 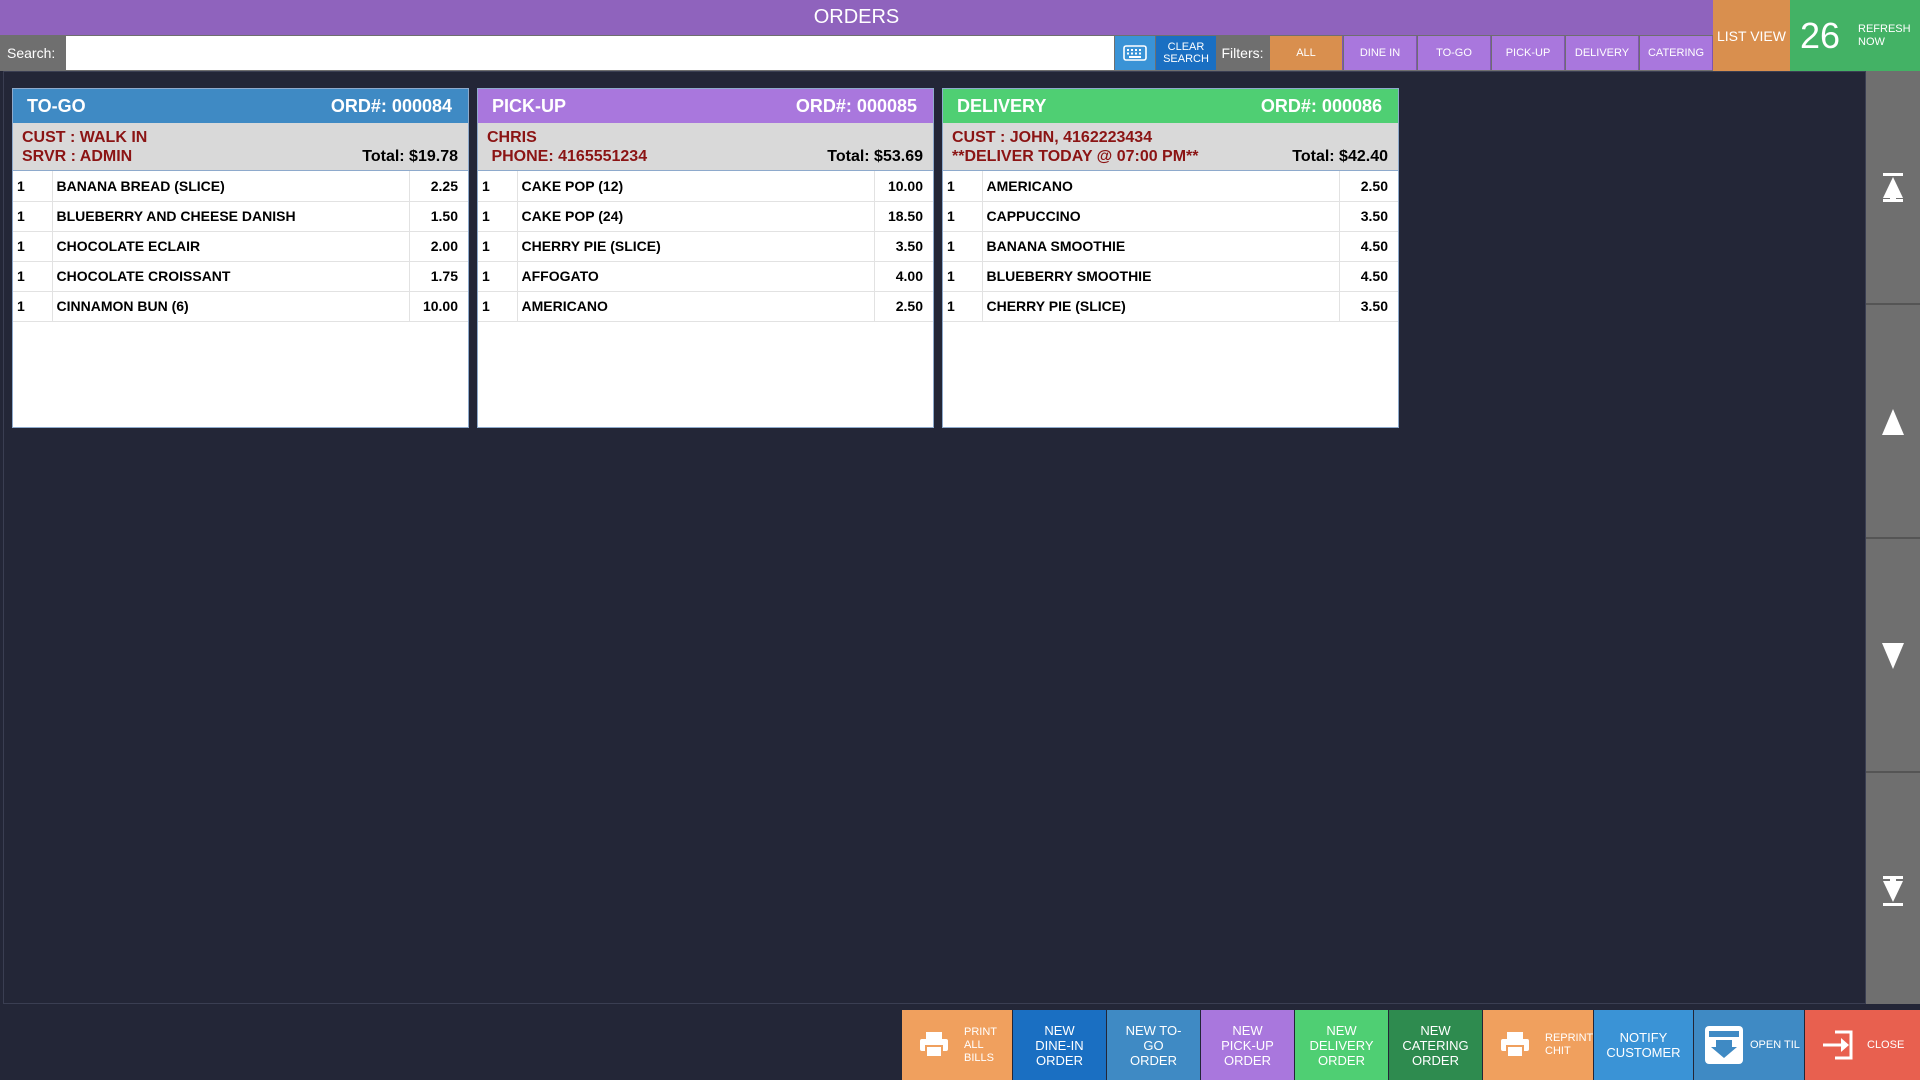 I want to click on notify-customer-button: NOTIFY CUSTOMER, so click(x=1643, y=1045).